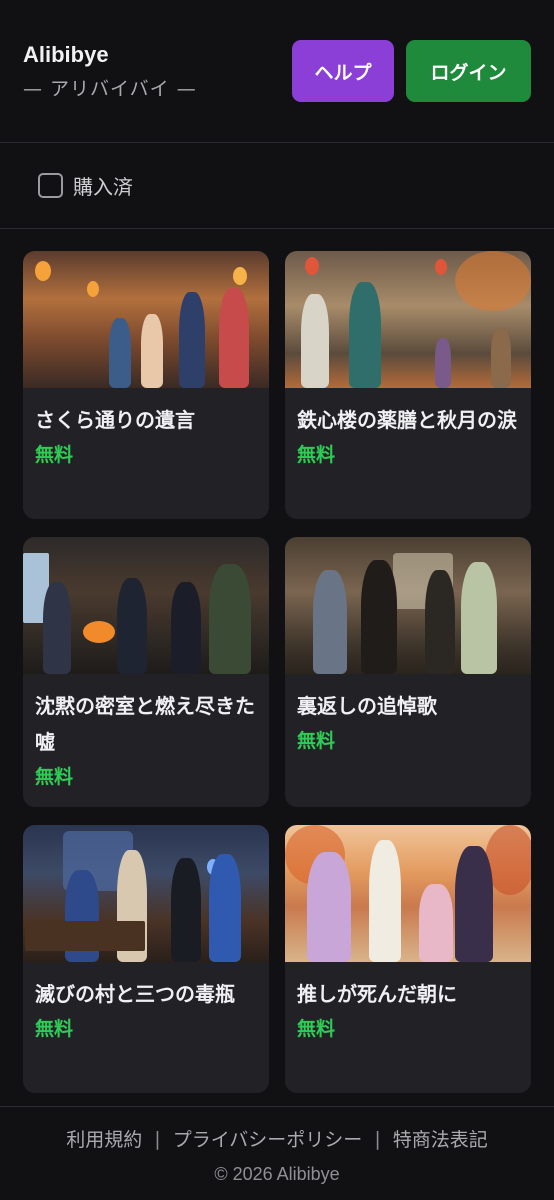  I want to click on card-body: 裏返しの追悼歌 無料, so click(408, 715).